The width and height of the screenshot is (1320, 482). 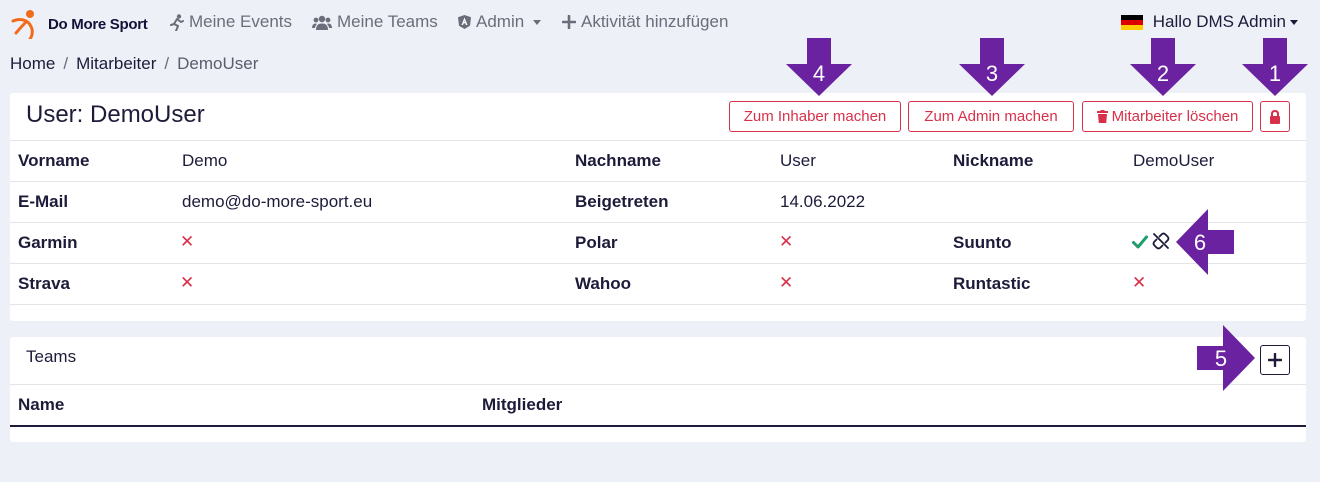 I want to click on delete-employee-button: Mitarbeiter löschen, so click(x=1167, y=116).